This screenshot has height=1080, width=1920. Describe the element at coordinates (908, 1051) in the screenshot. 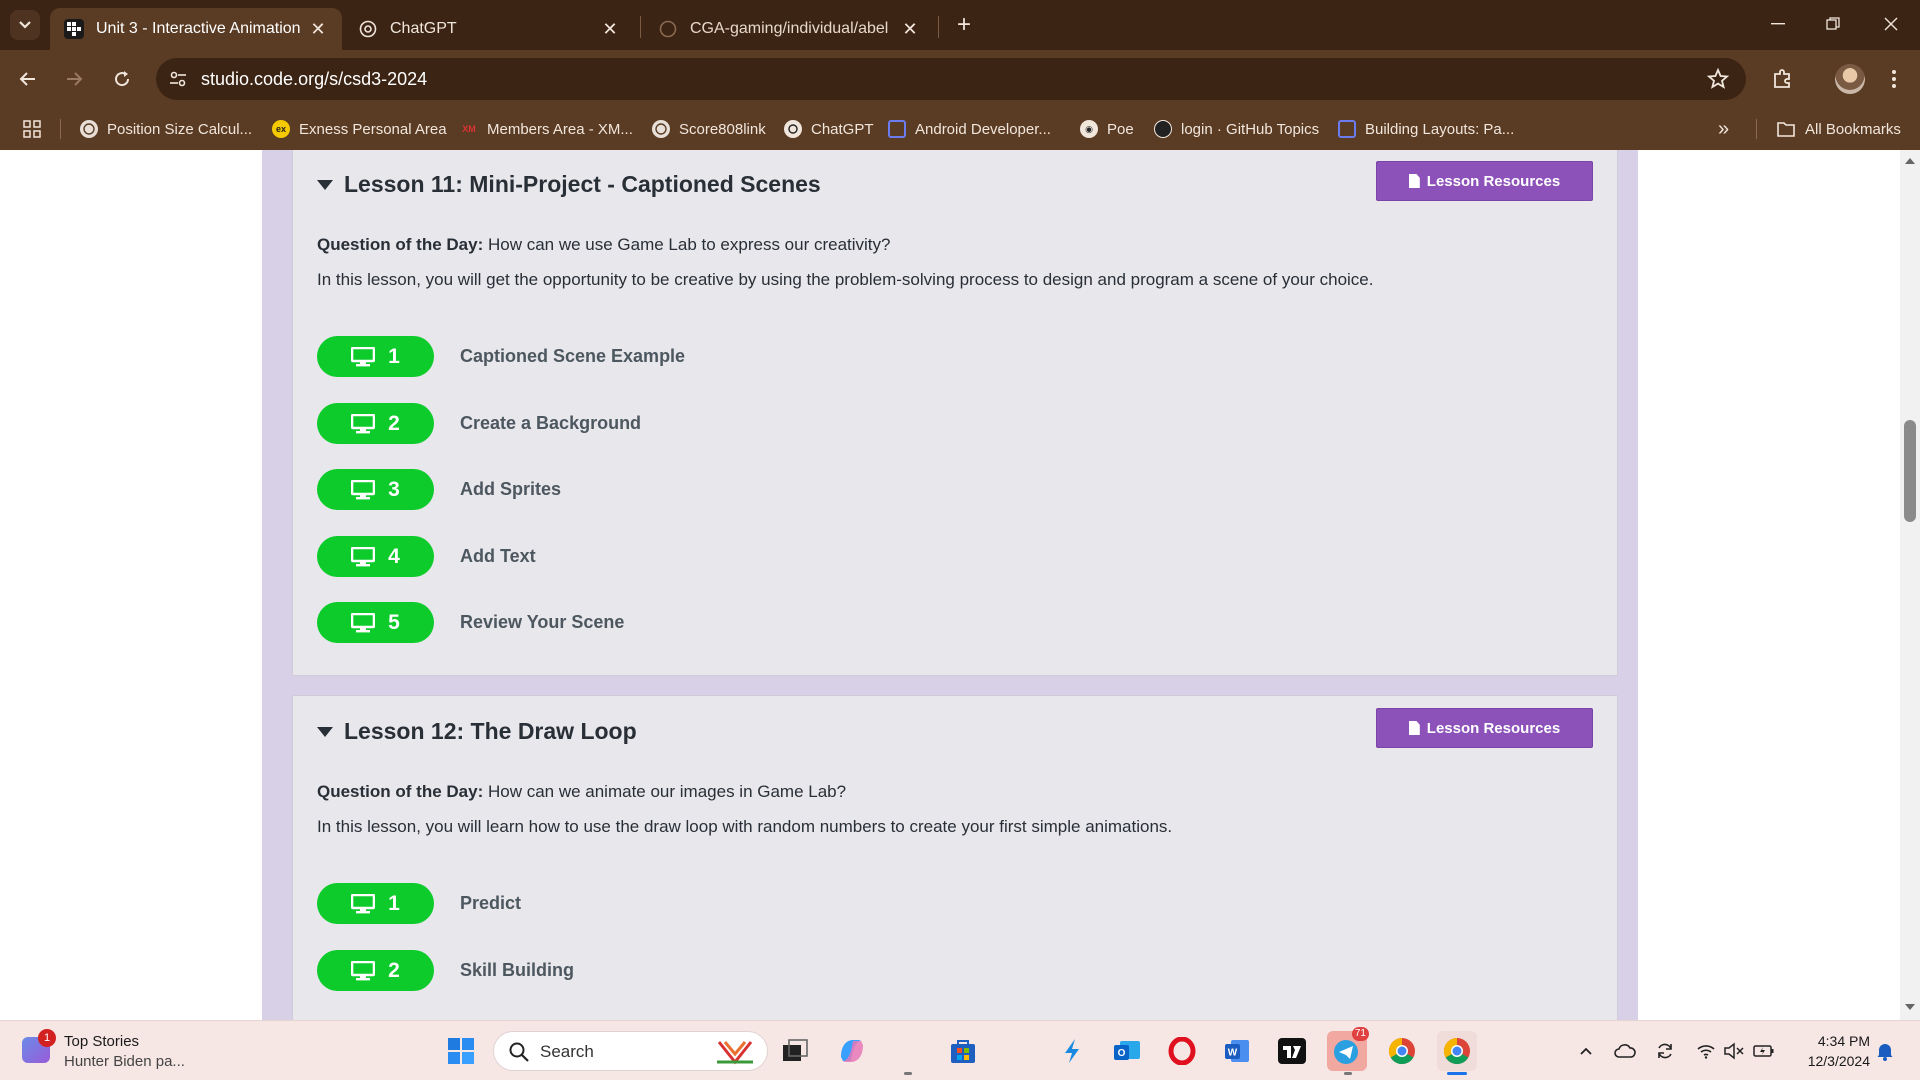

I see `taskbar-app-slot` at that location.